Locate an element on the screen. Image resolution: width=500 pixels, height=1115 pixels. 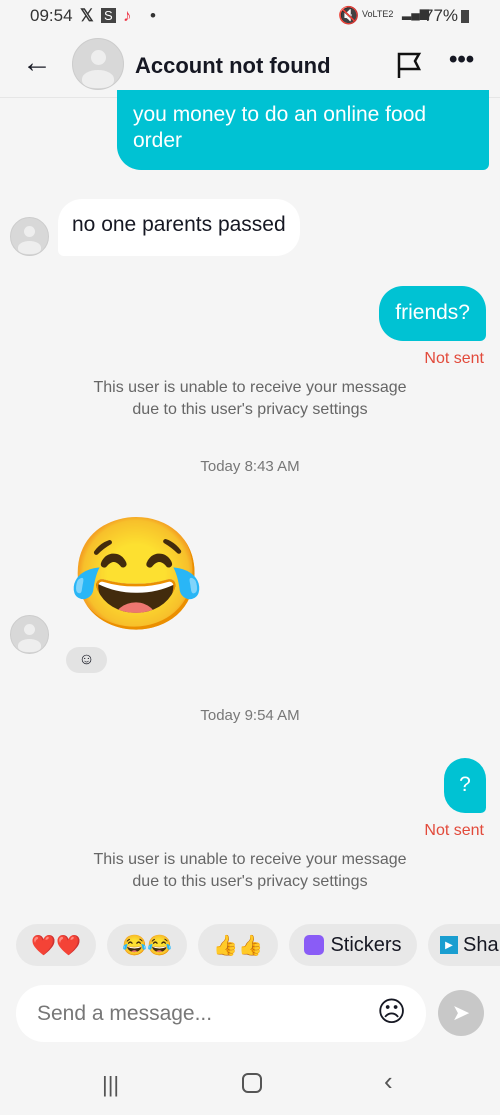
battery-icon is located at coordinates (465, 16).